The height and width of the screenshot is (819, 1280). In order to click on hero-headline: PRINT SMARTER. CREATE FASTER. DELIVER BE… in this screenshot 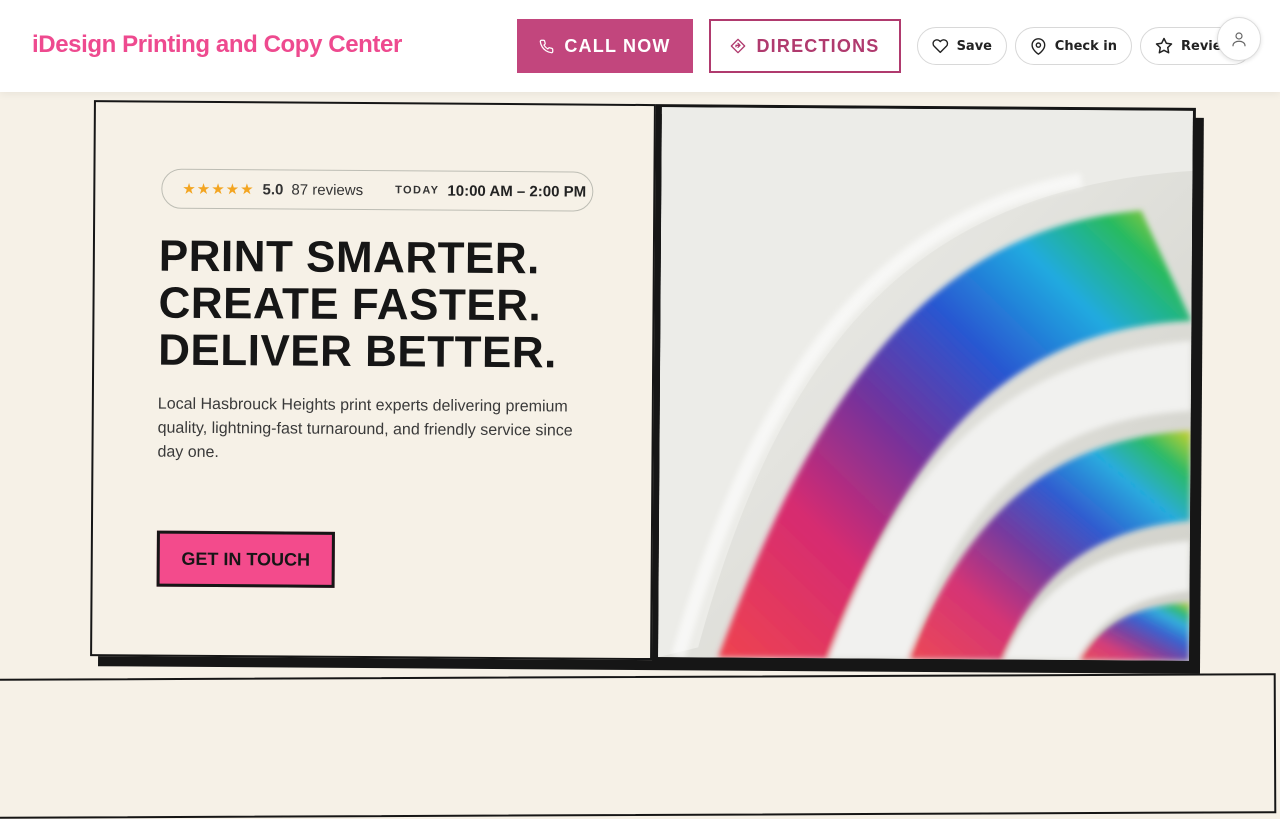, I will do `click(393, 305)`.